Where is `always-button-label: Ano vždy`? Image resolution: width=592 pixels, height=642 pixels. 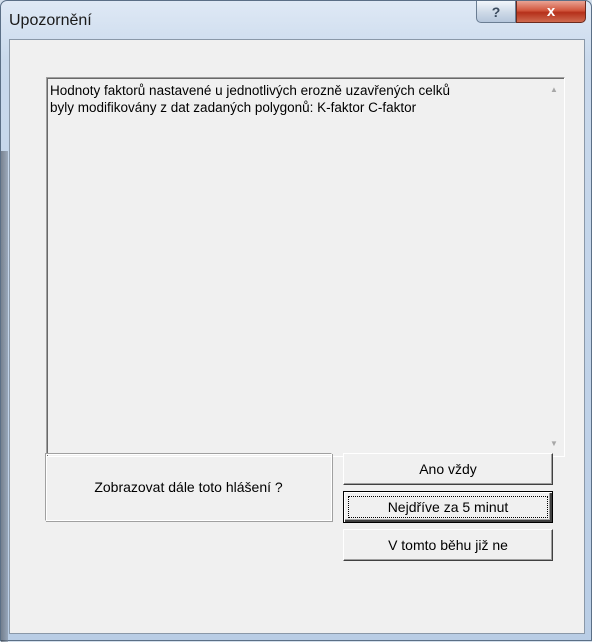
always-button-label: Ano vždy is located at coordinates (448, 469).